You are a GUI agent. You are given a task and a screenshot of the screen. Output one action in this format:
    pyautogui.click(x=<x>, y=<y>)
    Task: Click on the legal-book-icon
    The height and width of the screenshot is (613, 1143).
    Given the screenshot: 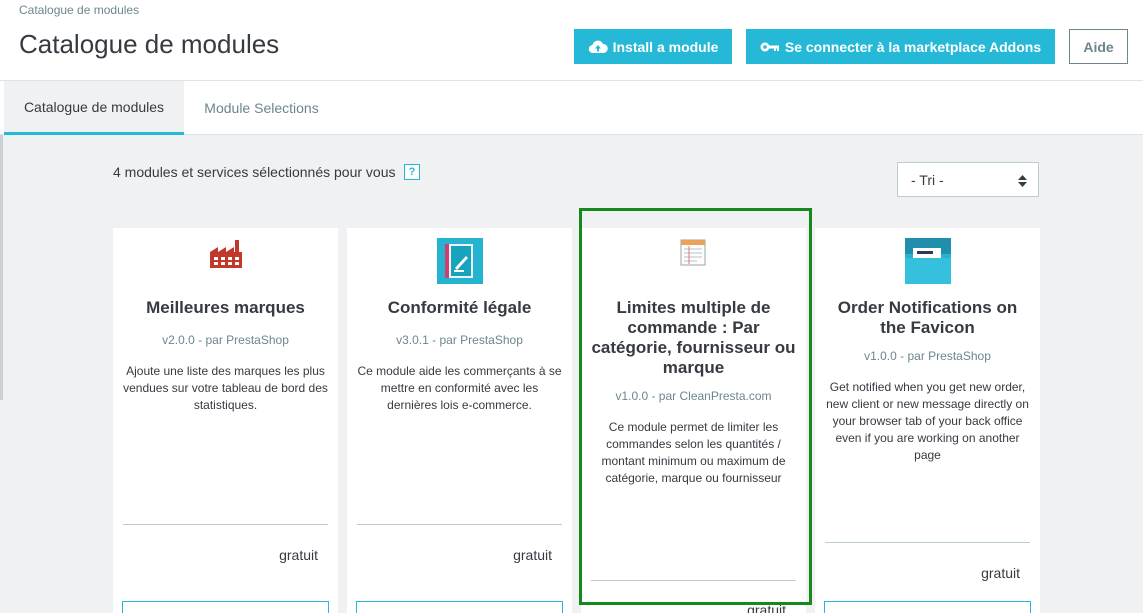 What is the action you would take?
    pyautogui.click(x=459, y=261)
    